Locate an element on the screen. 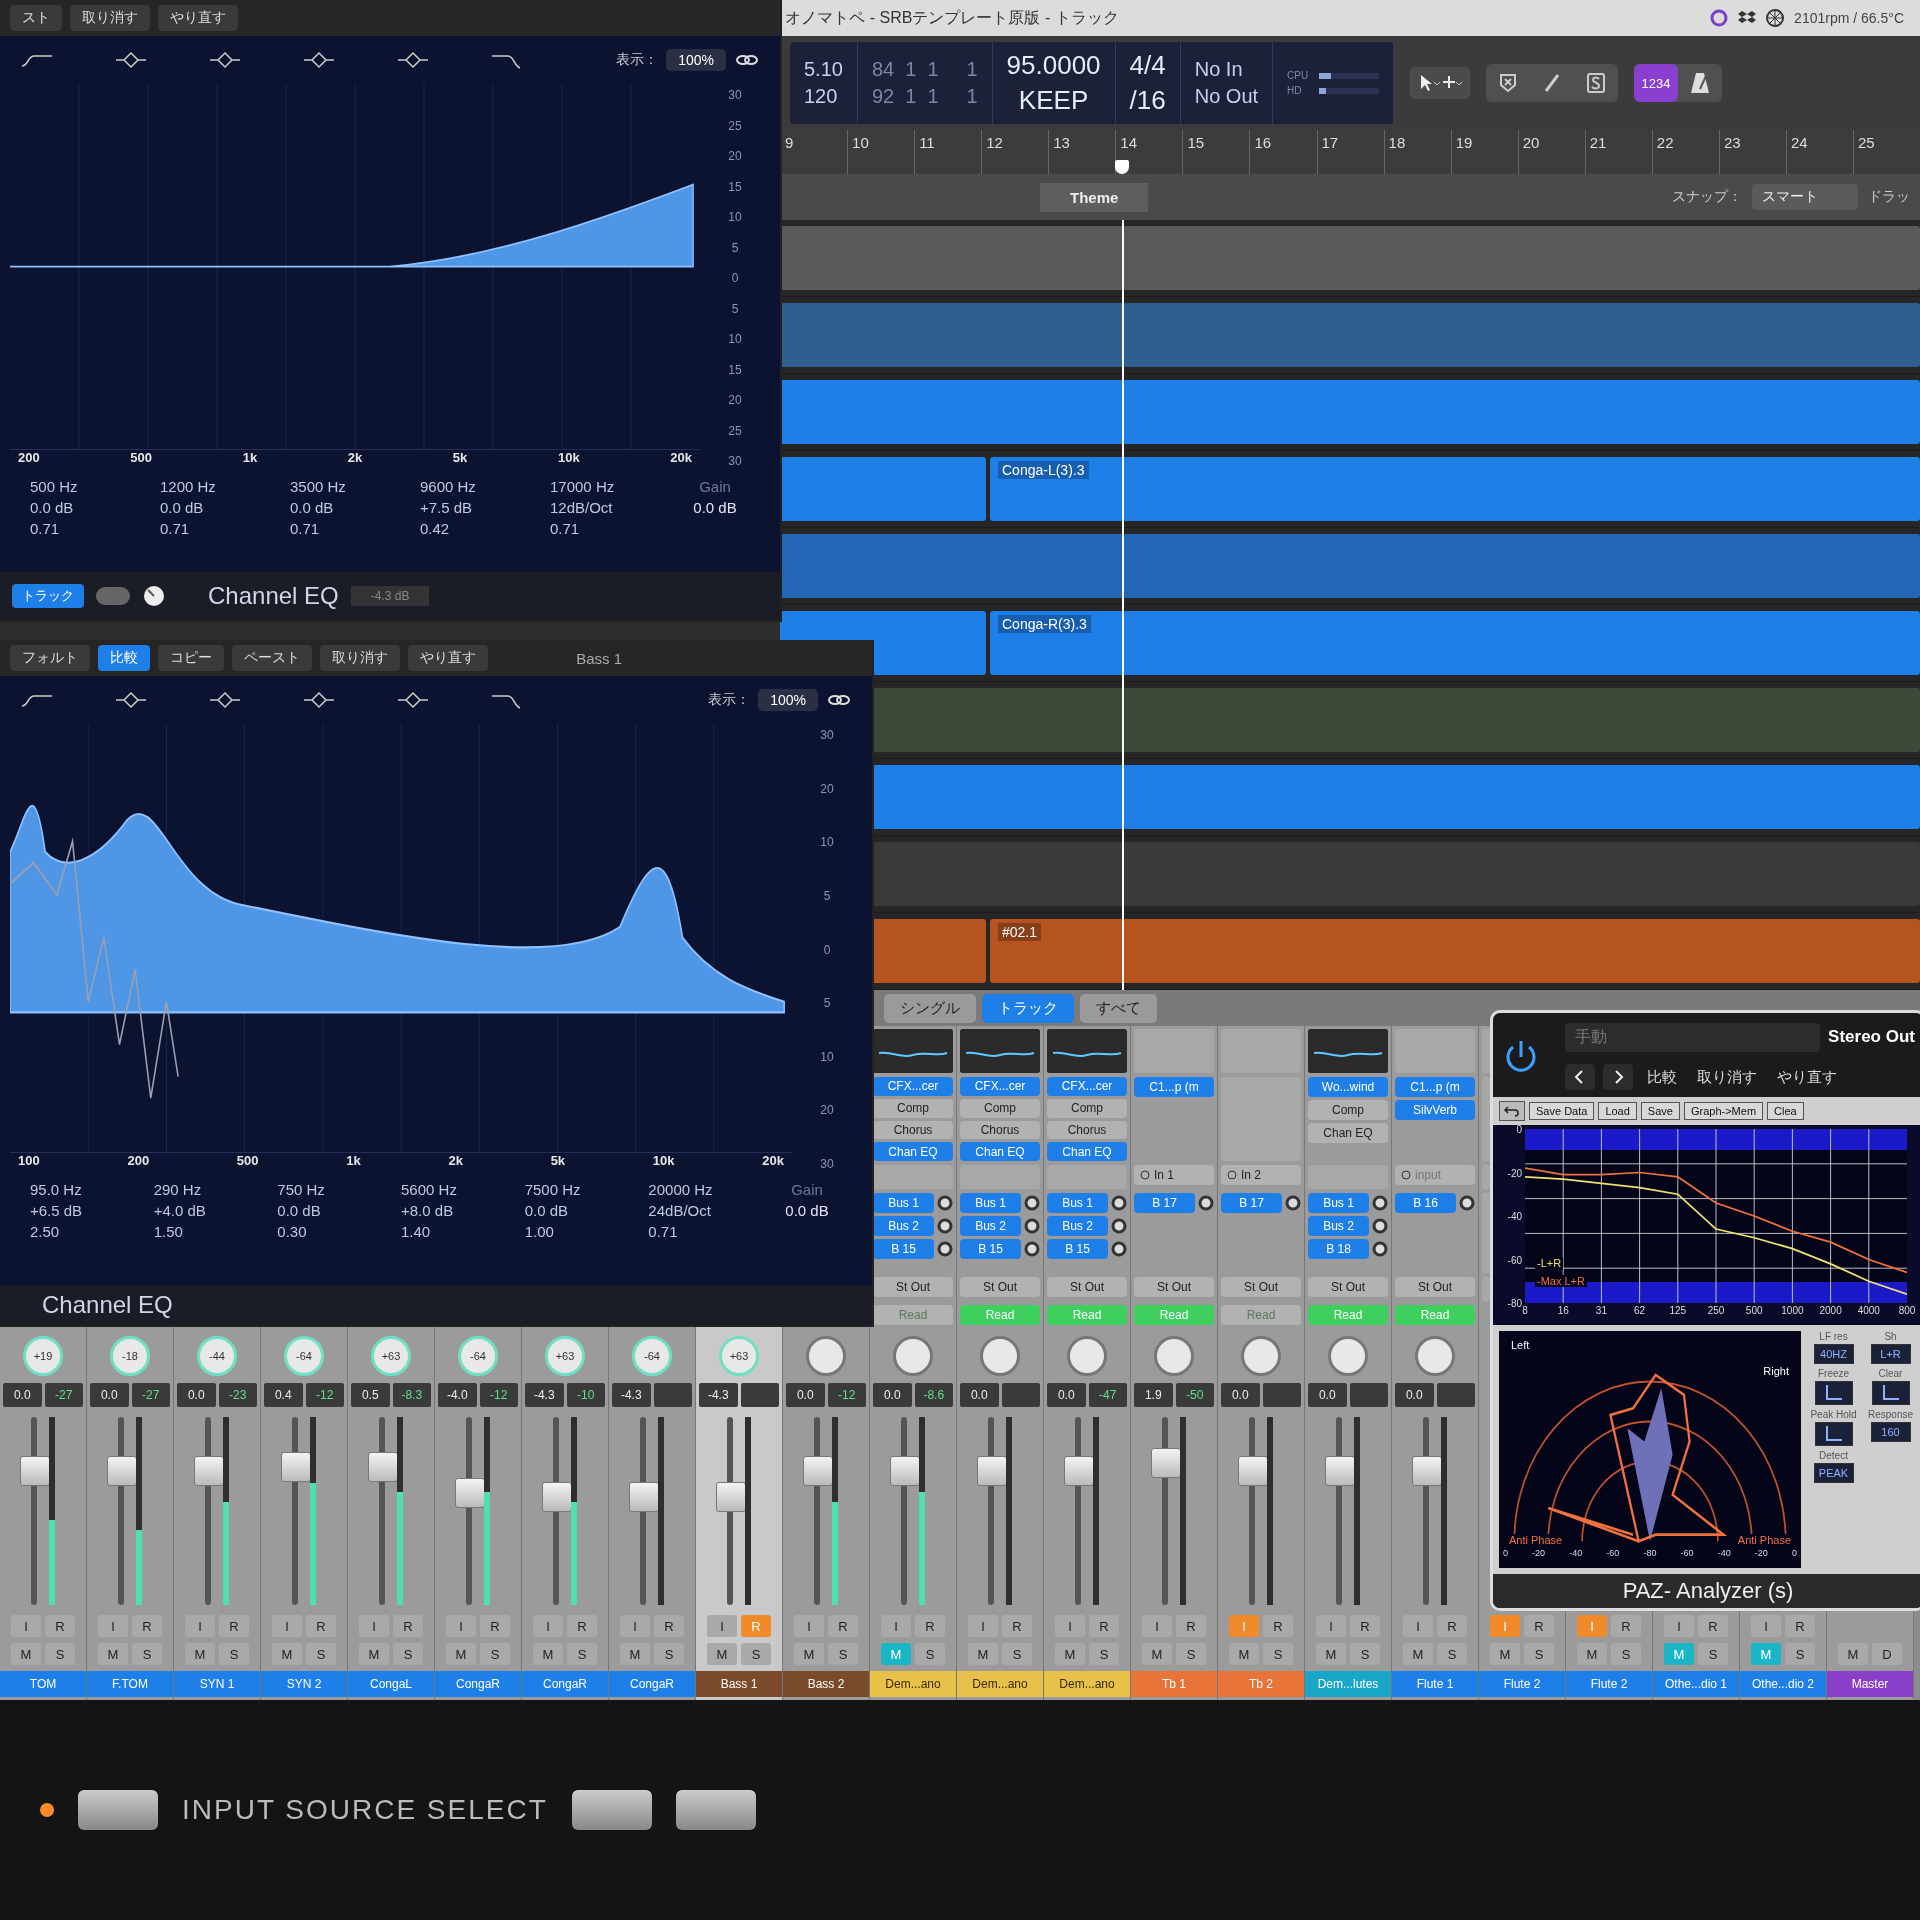 This screenshot has height=1920, width=1920. track-name: CongaR is located at coordinates (565, 1684).